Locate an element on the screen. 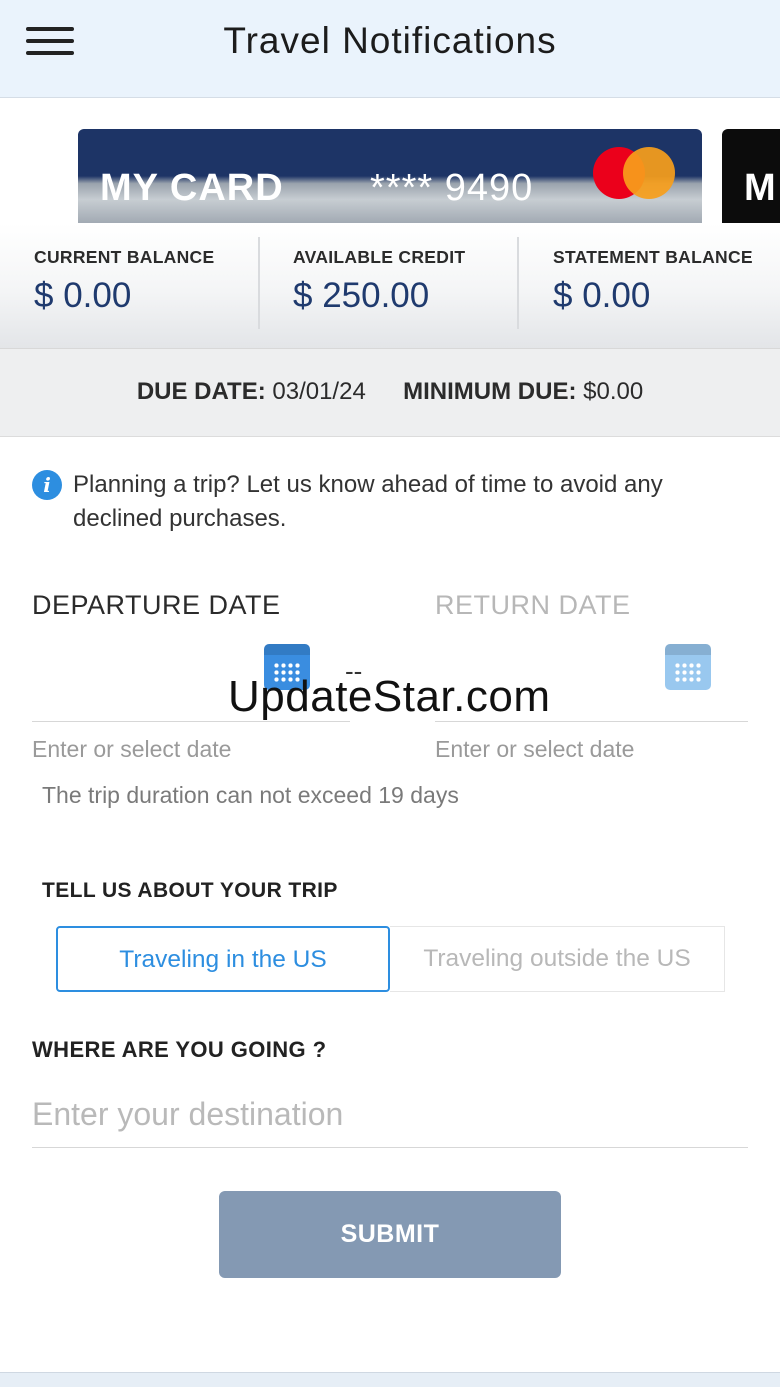 The height and width of the screenshot is (1387, 780). card-name: MY CARD is located at coordinates (192, 188).